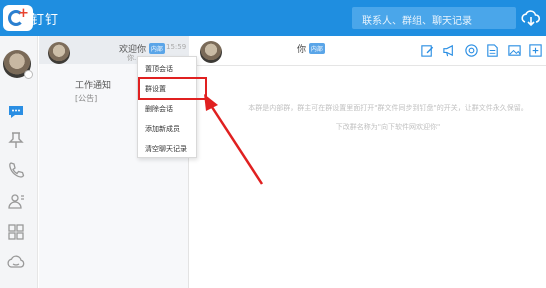 This screenshot has height=288, width=546. Describe the element at coordinates (492, 50) in the screenshot. I see `file-icon` at that location.